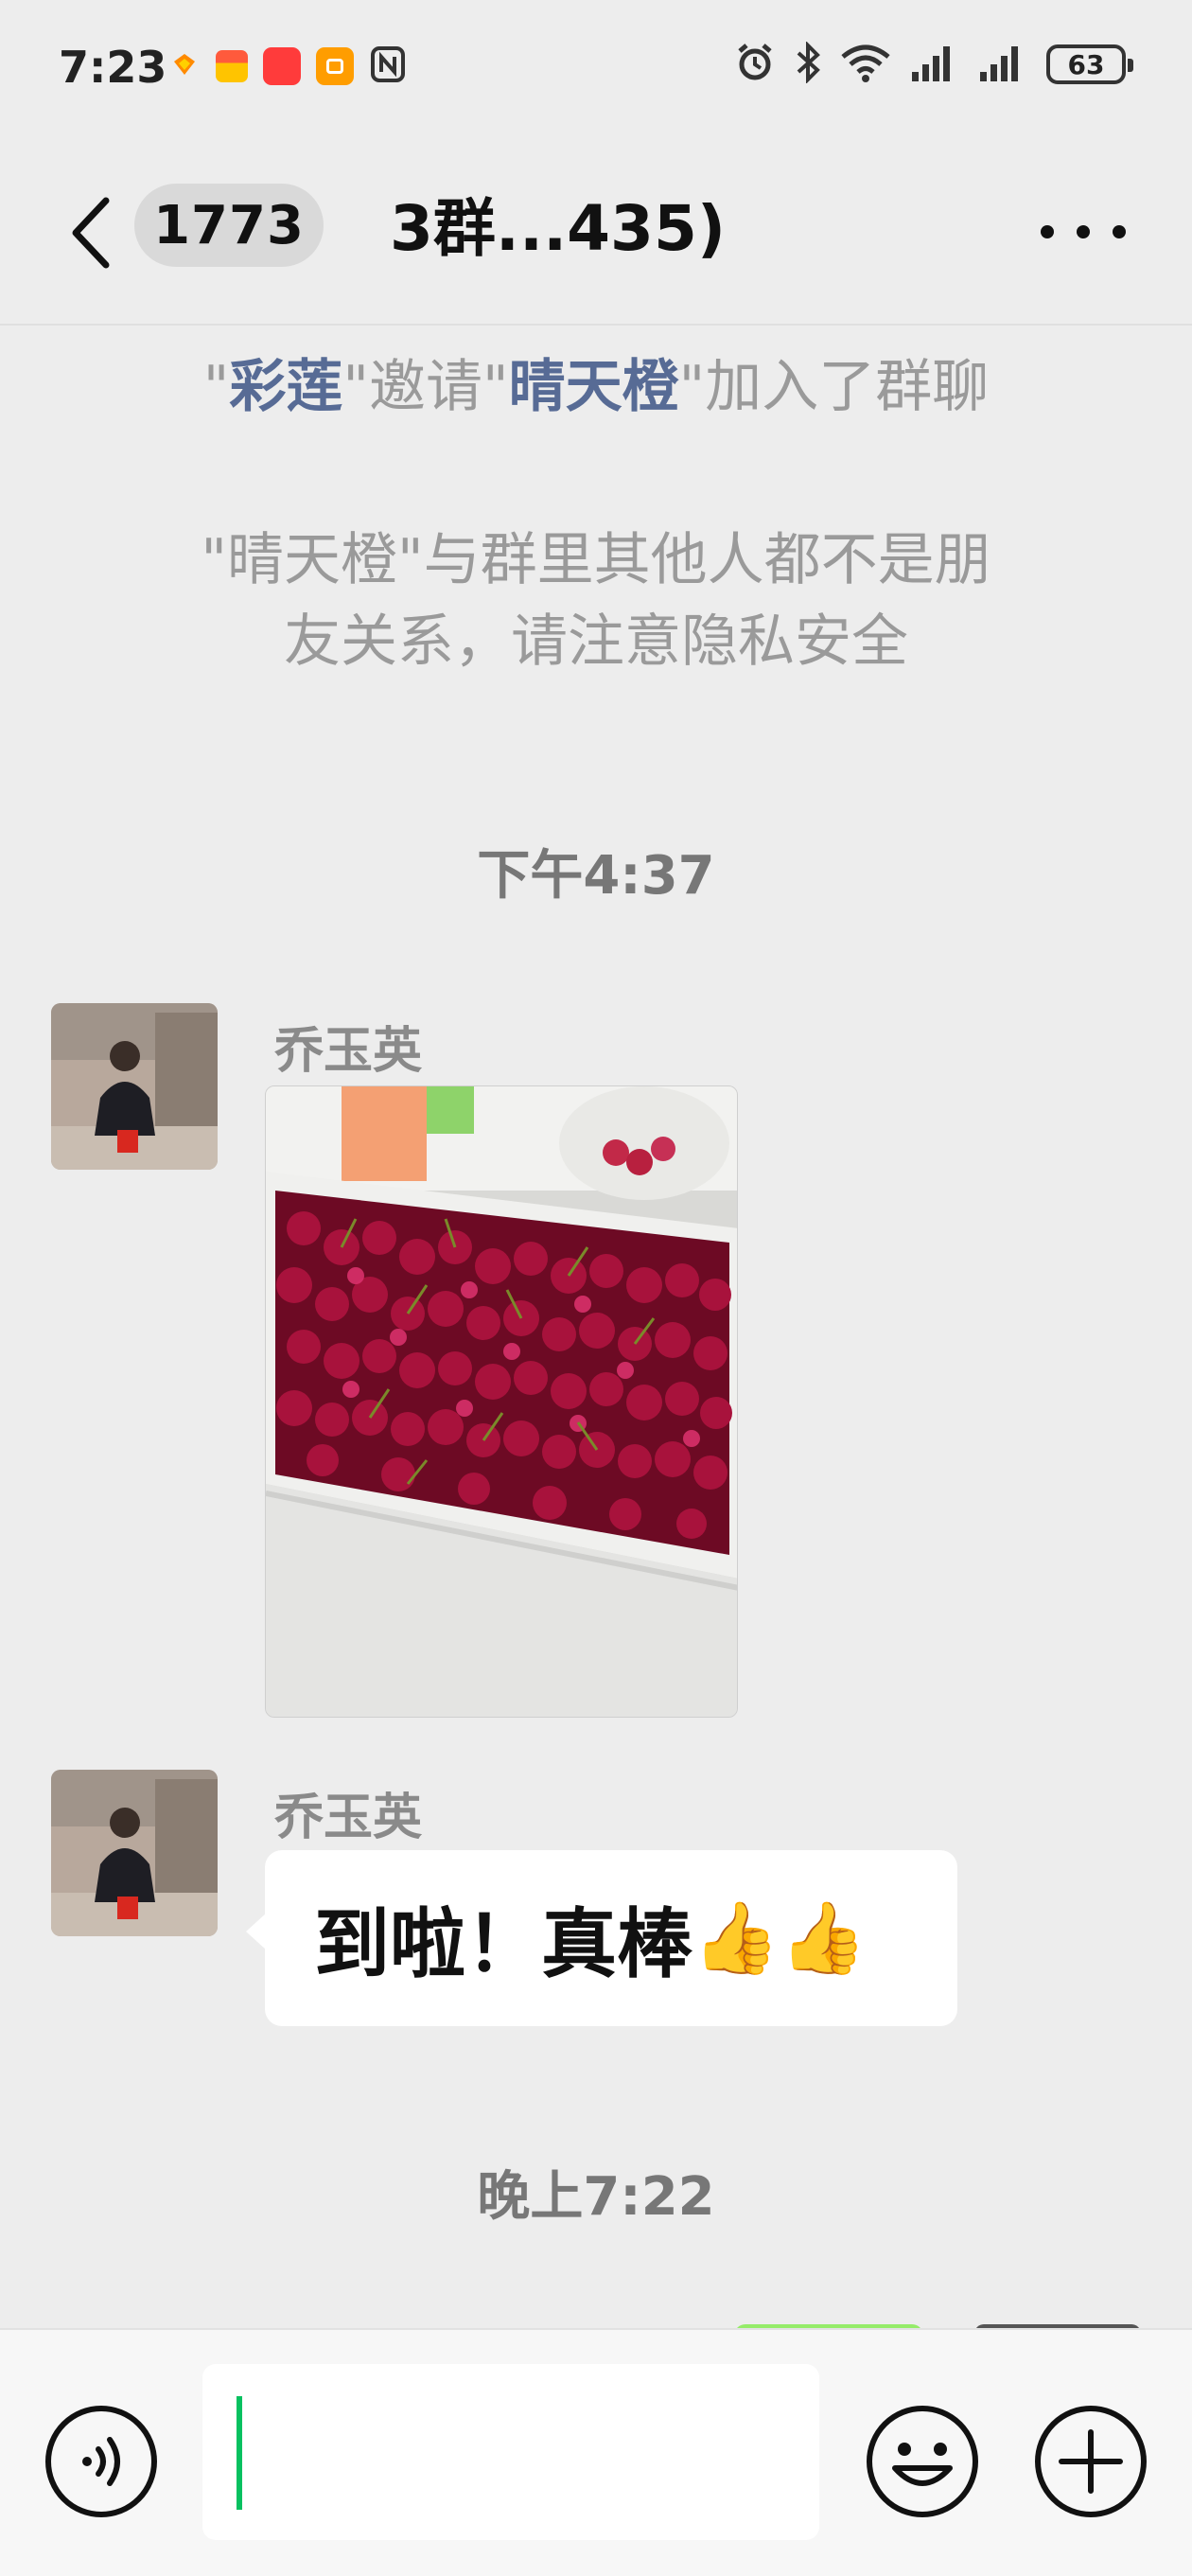 The height and width of the screenshot is (2576, 1192). What do you see at coordinates (596, 2197) in the screenshot?
I see `message-timestamp: 晚上7:22` at bounding box center [596, 2197].